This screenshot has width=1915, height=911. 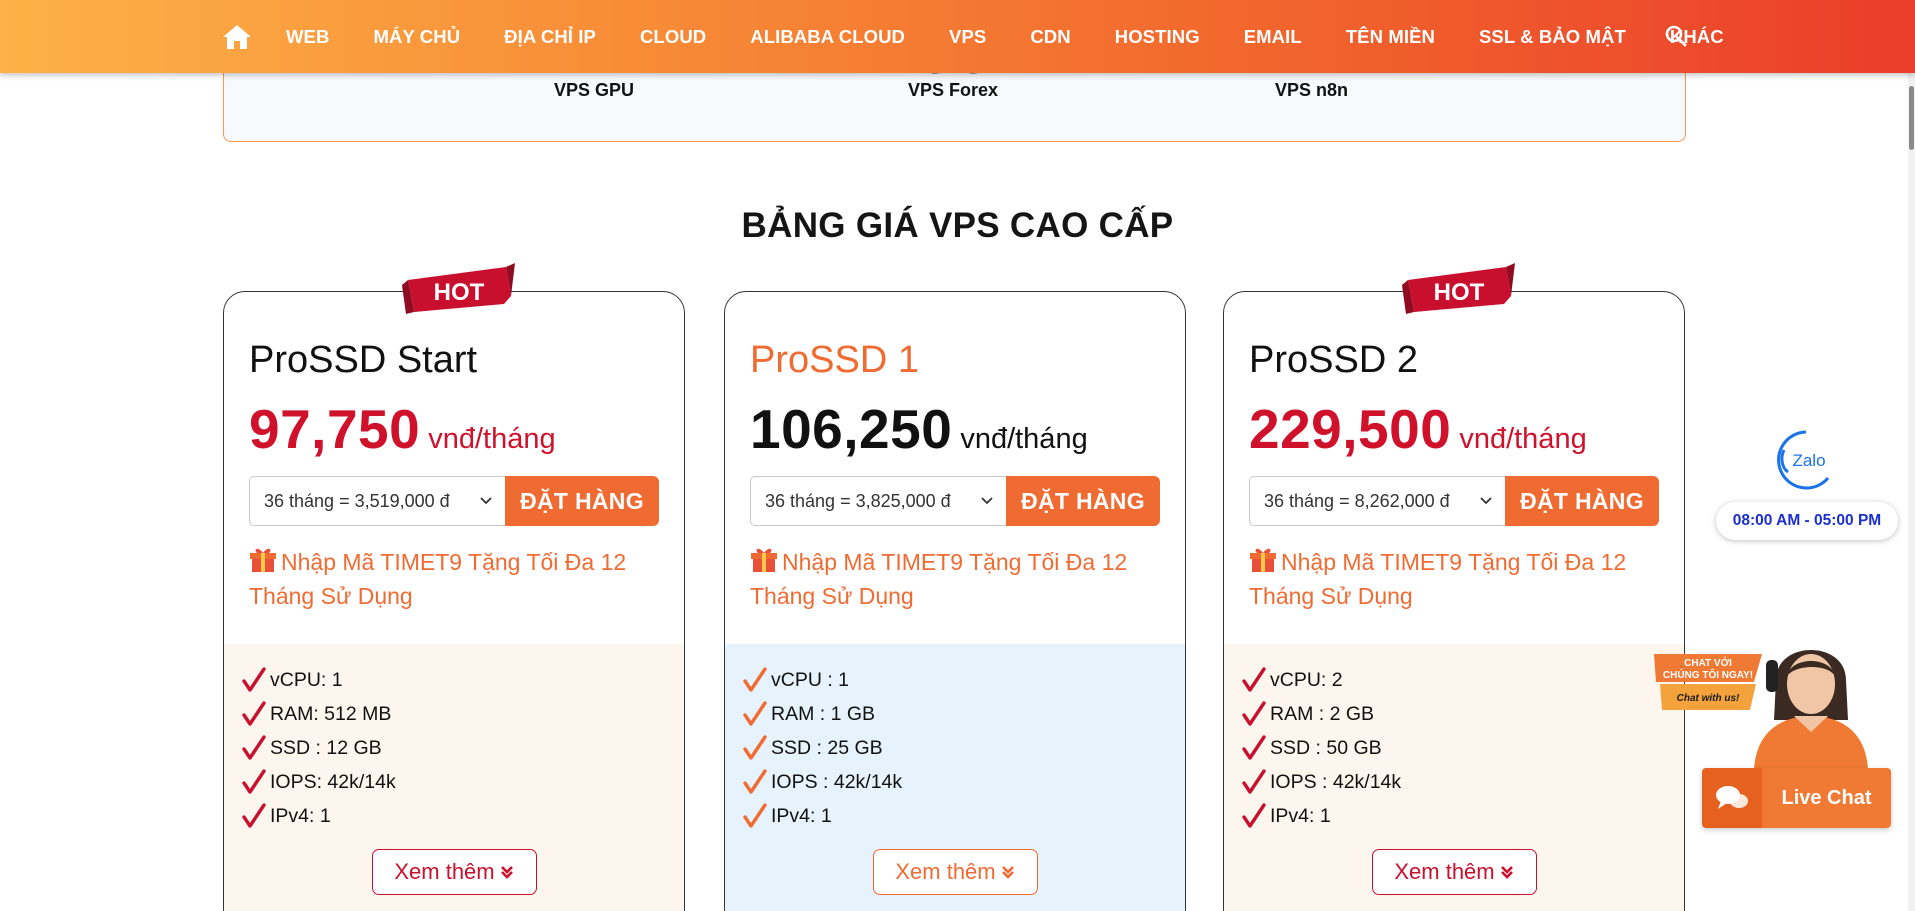 I want to click on spec-item: RAM: 512 MB, so click(x=319, y=714).